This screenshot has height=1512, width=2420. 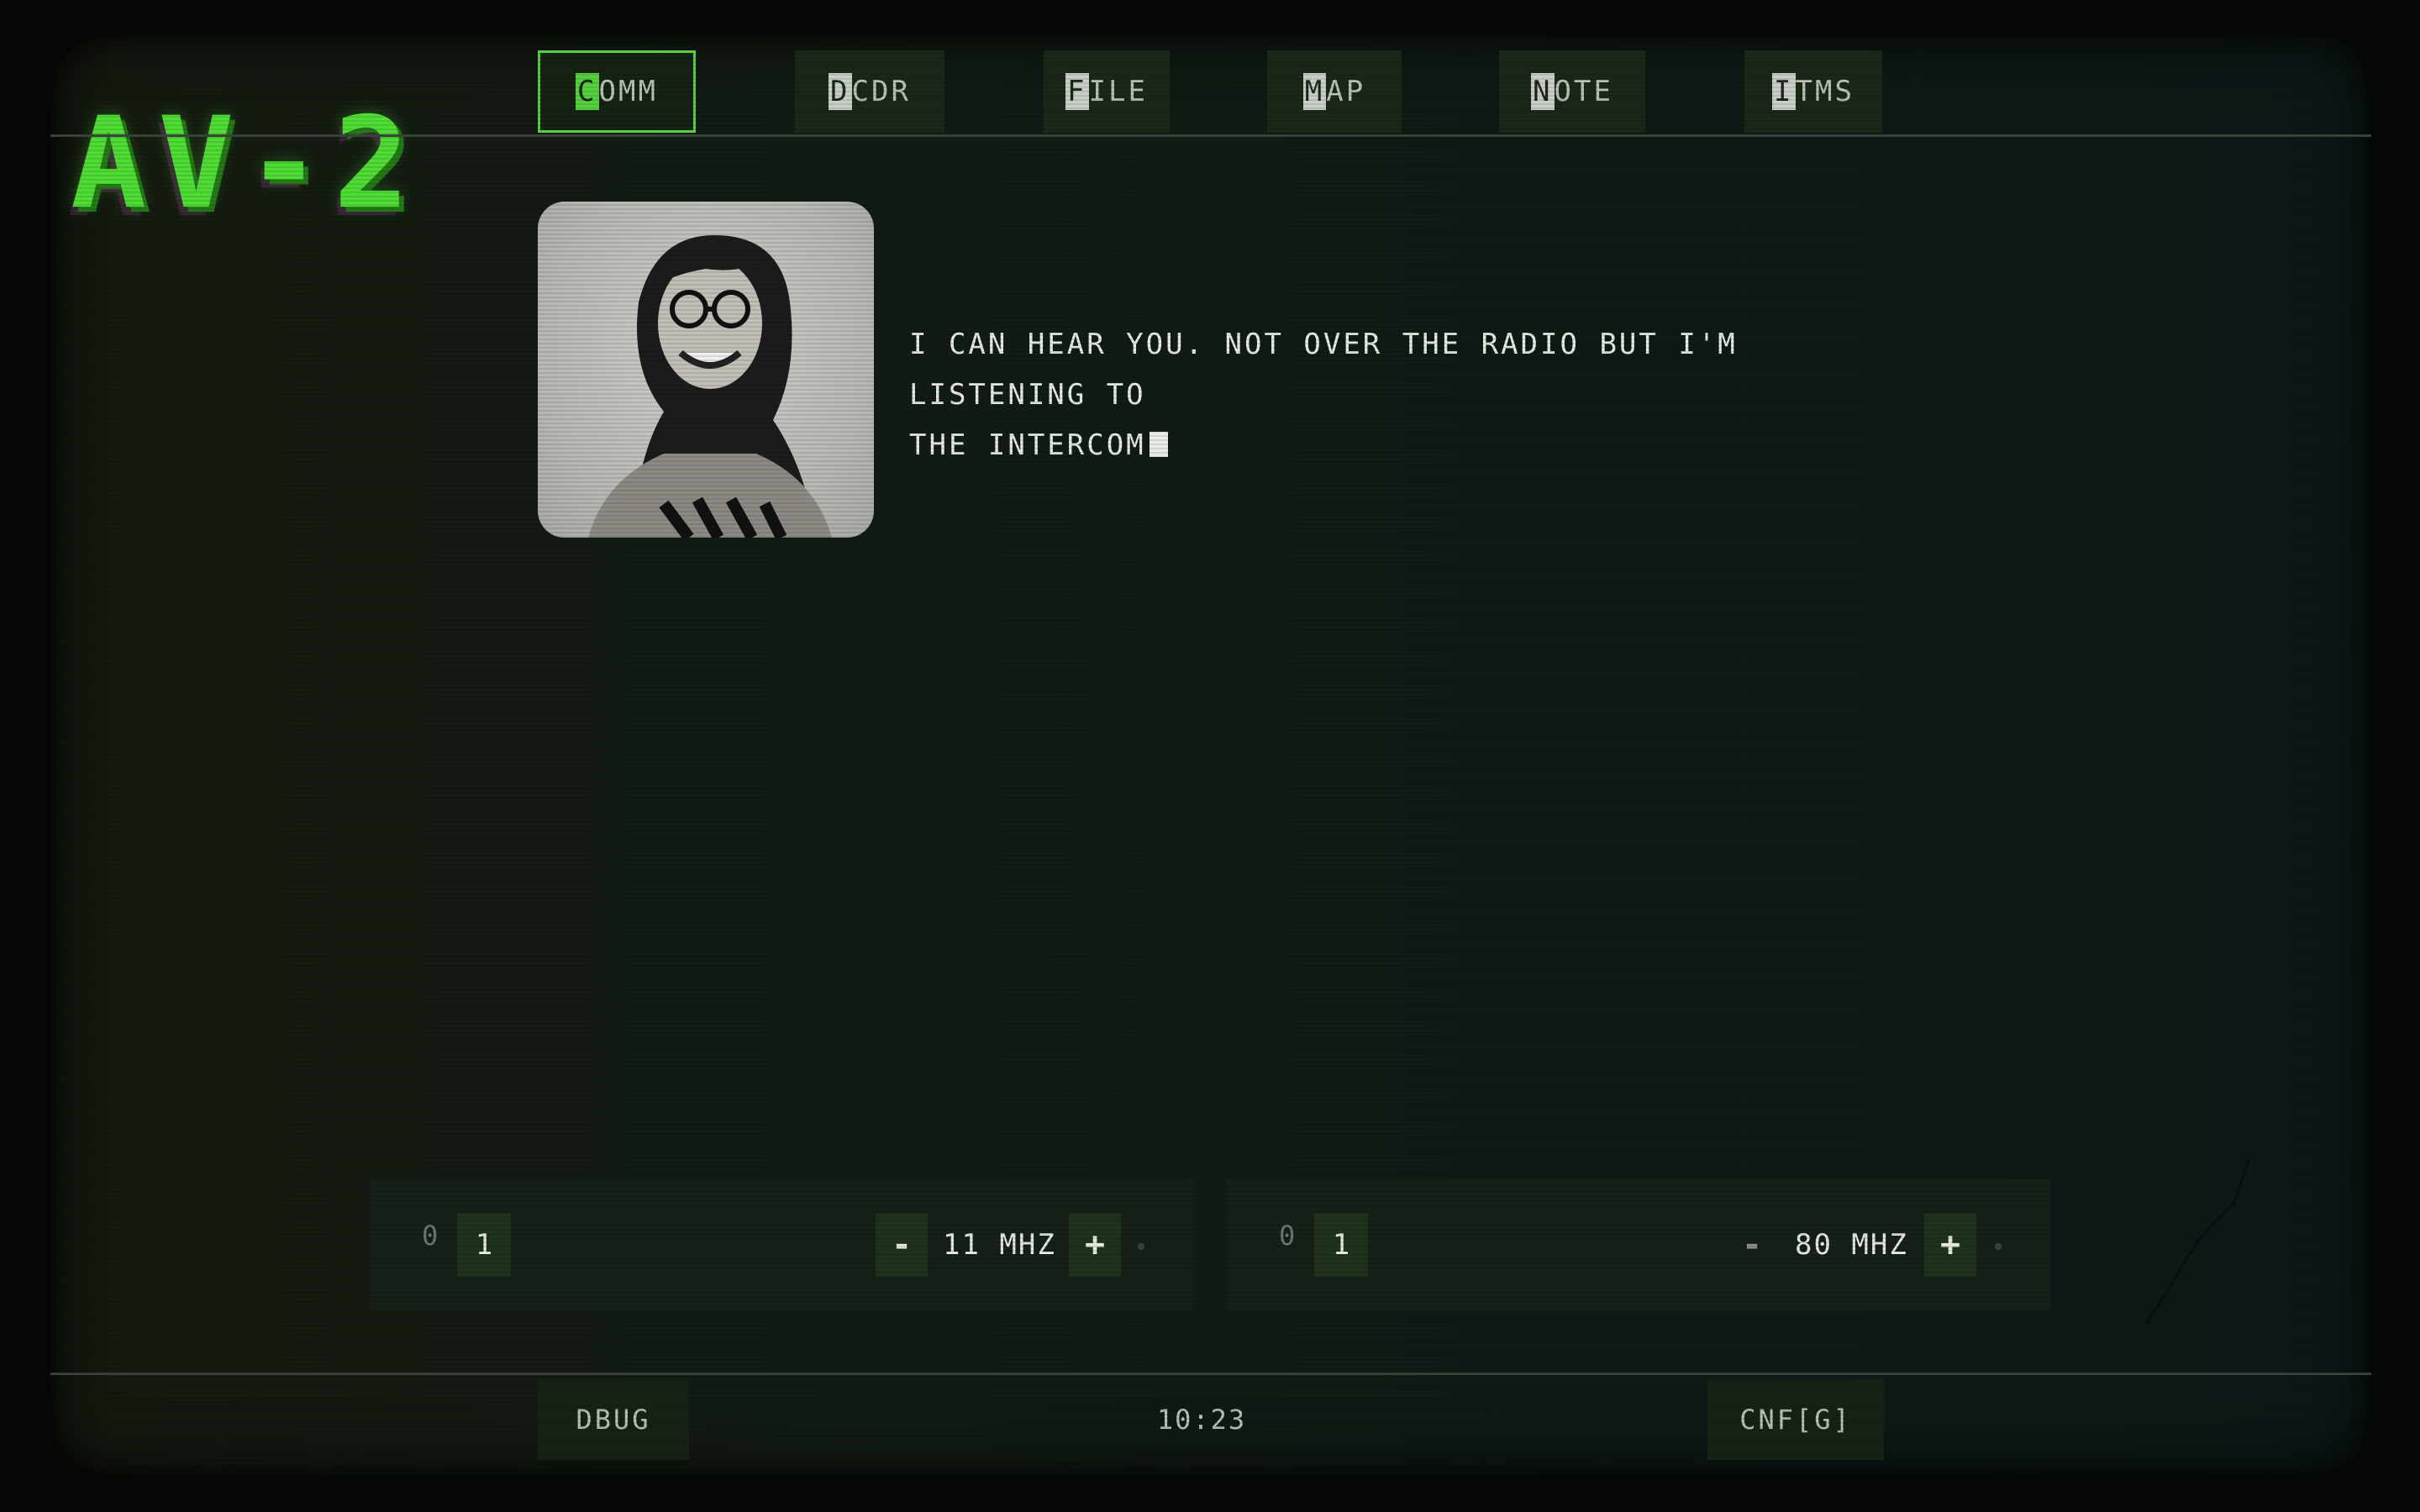 What do you see at coordinates (881, 91) in the screenshot?
I see `tab-label: CDR` at bounding box center [881, 91].